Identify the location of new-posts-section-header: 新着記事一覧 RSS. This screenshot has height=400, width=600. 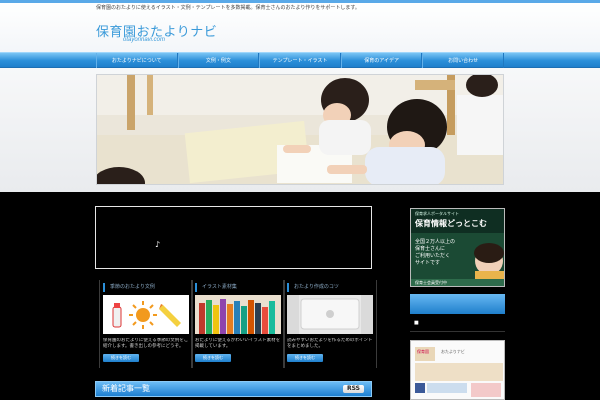
(233, 389).